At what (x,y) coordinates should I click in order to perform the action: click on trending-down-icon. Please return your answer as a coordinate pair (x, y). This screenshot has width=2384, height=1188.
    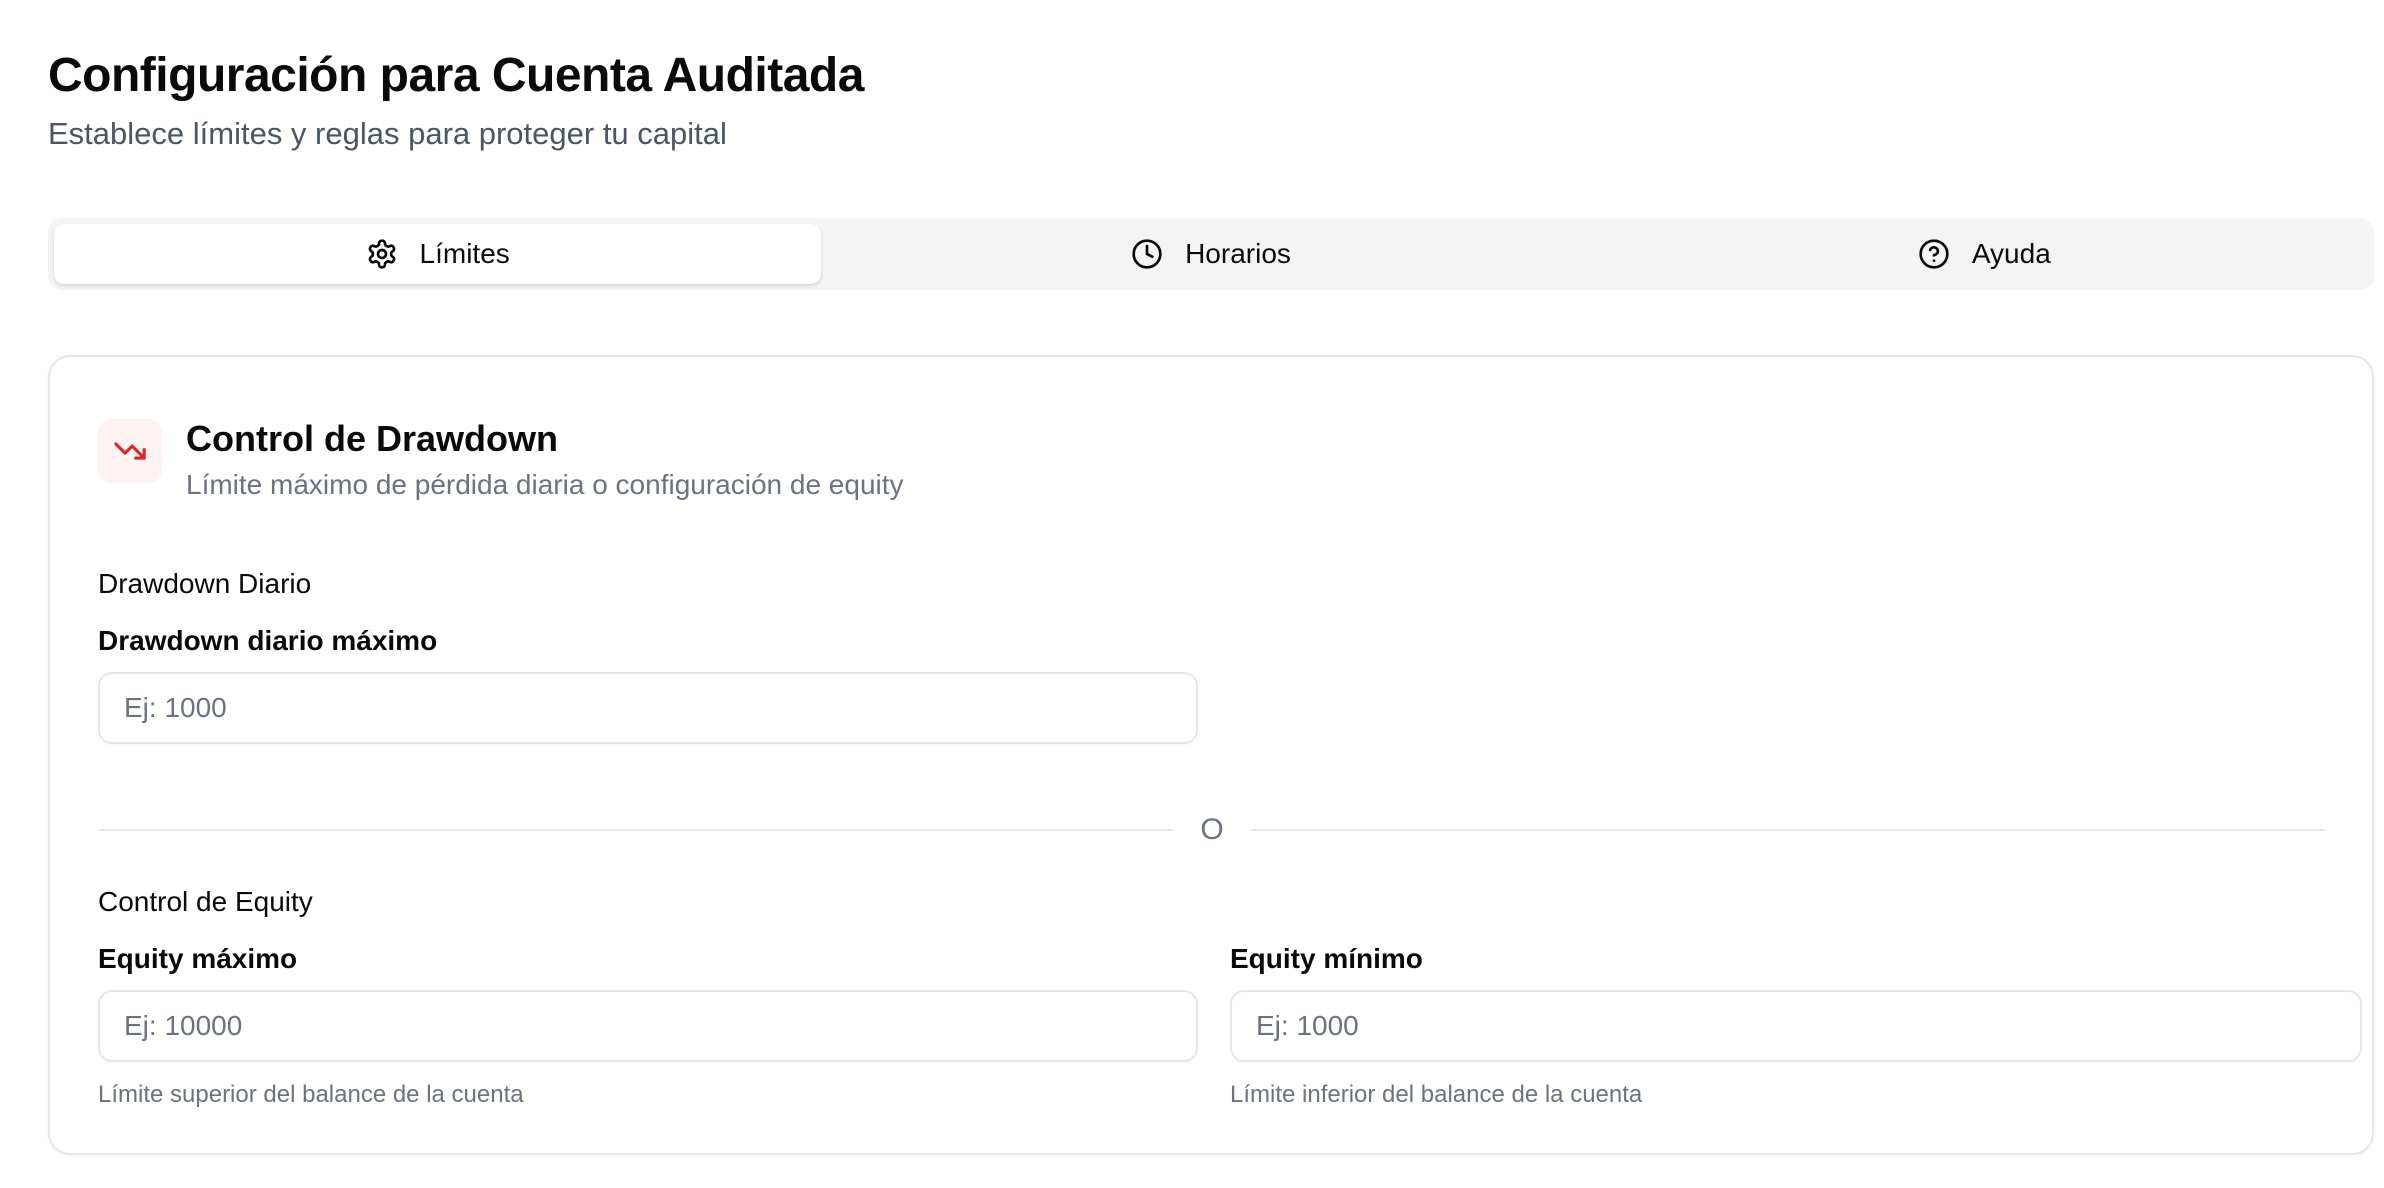
    Looking at the image, I should click on (130, 451).